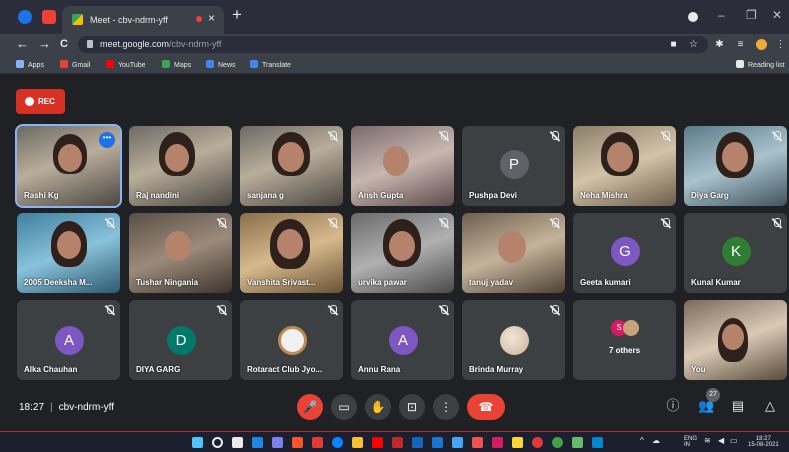 The width and height of the screenshot is (789, 452). Describe the element at coordinates (337, 442) in the screenshot. I see `edge-icon` at that location.